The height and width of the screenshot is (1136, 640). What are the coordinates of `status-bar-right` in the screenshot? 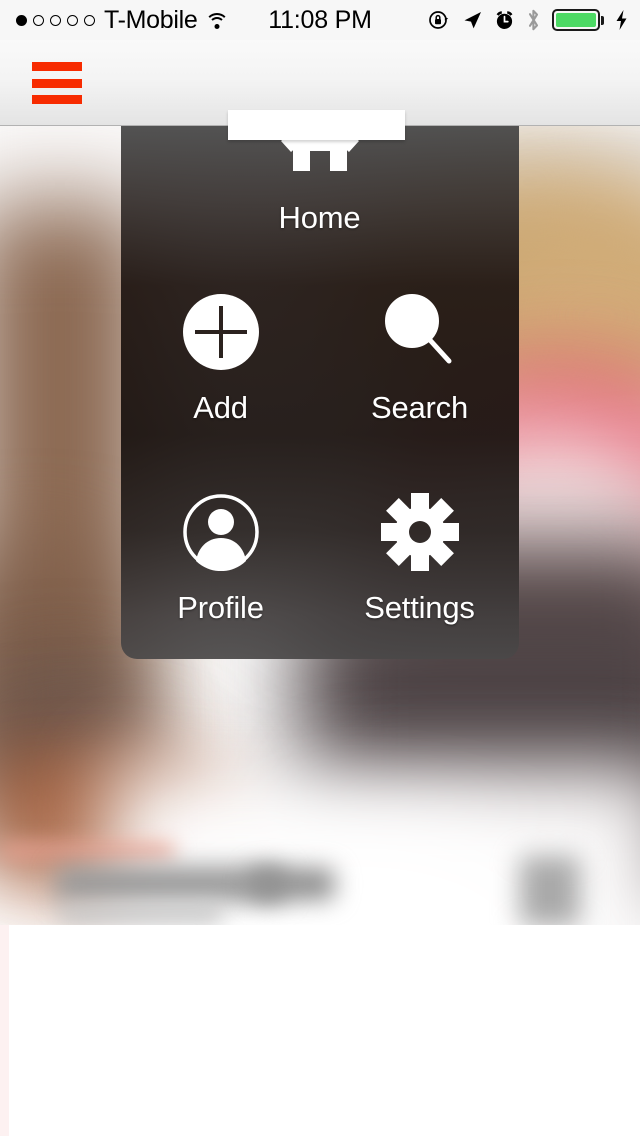 It's located at (528, 20).